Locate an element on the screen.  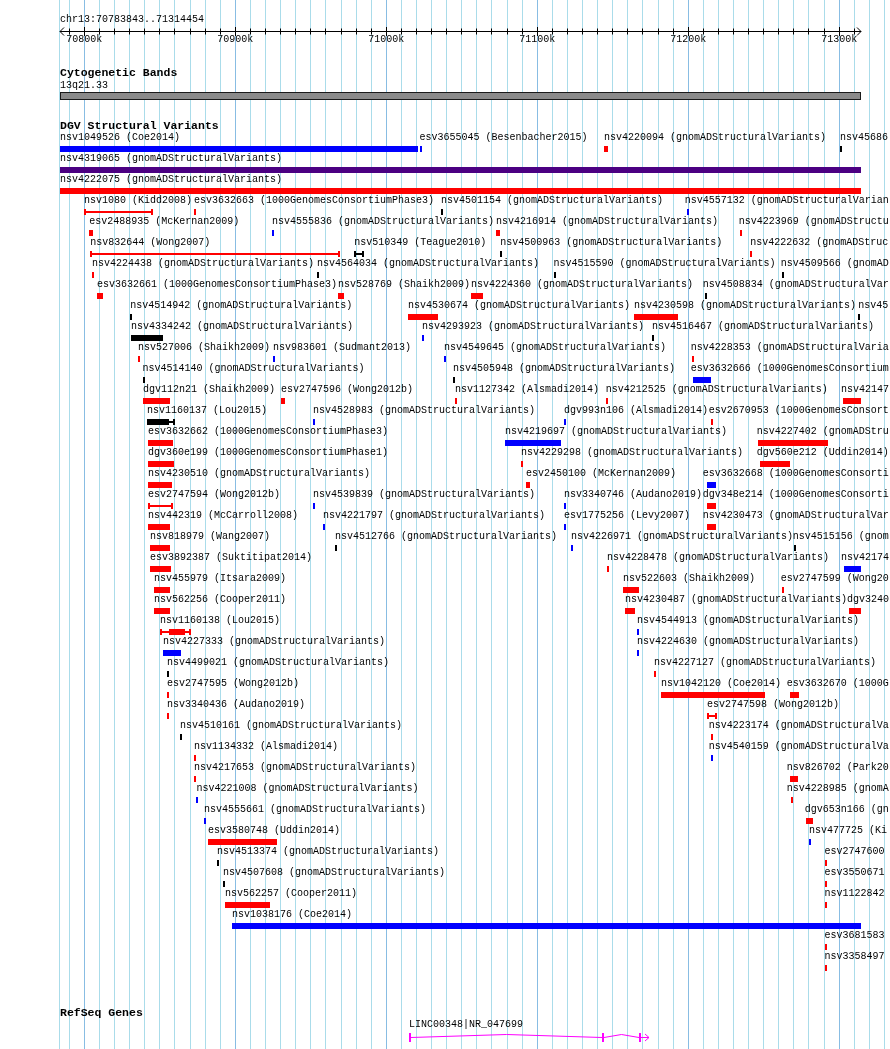
variant-label: nsv4514942 (gnomADStructuralVariants) is located at coordinates (241, 306).